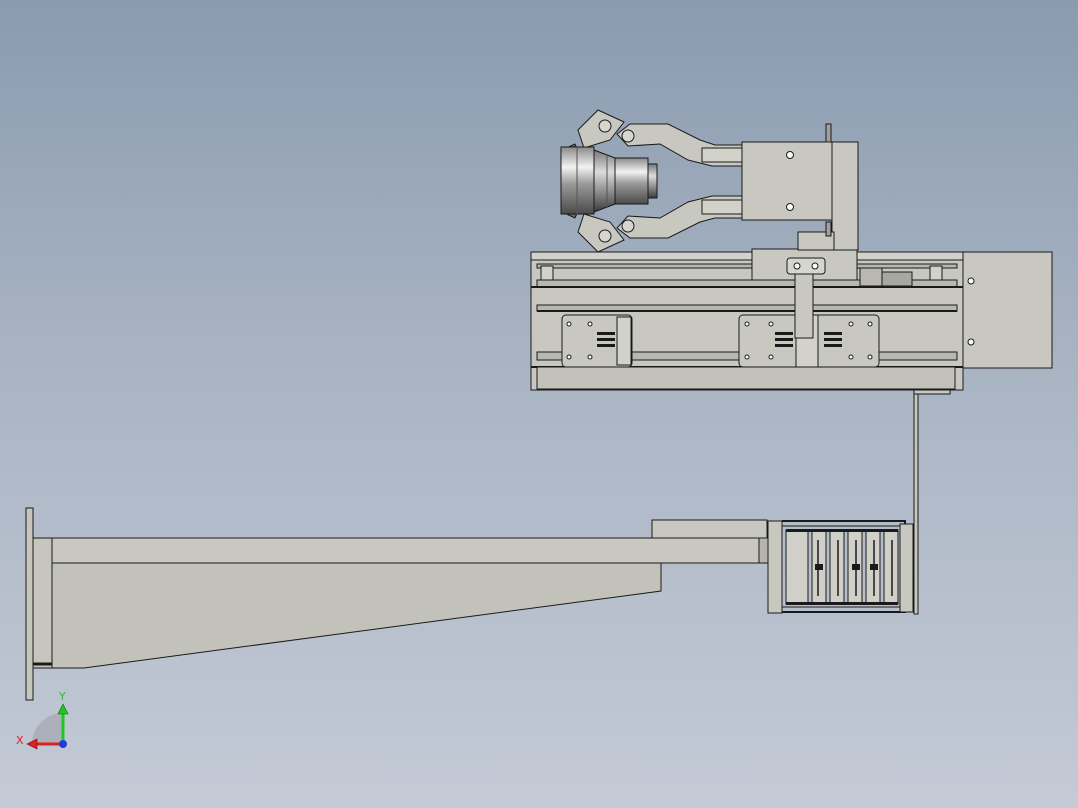 Image resolution: width=1078 pixels, height=808 pixels. What do you see at coordinates (63, 744) in the screenshot?
I see `z-axis-dot` at bounding box center [63, 744].